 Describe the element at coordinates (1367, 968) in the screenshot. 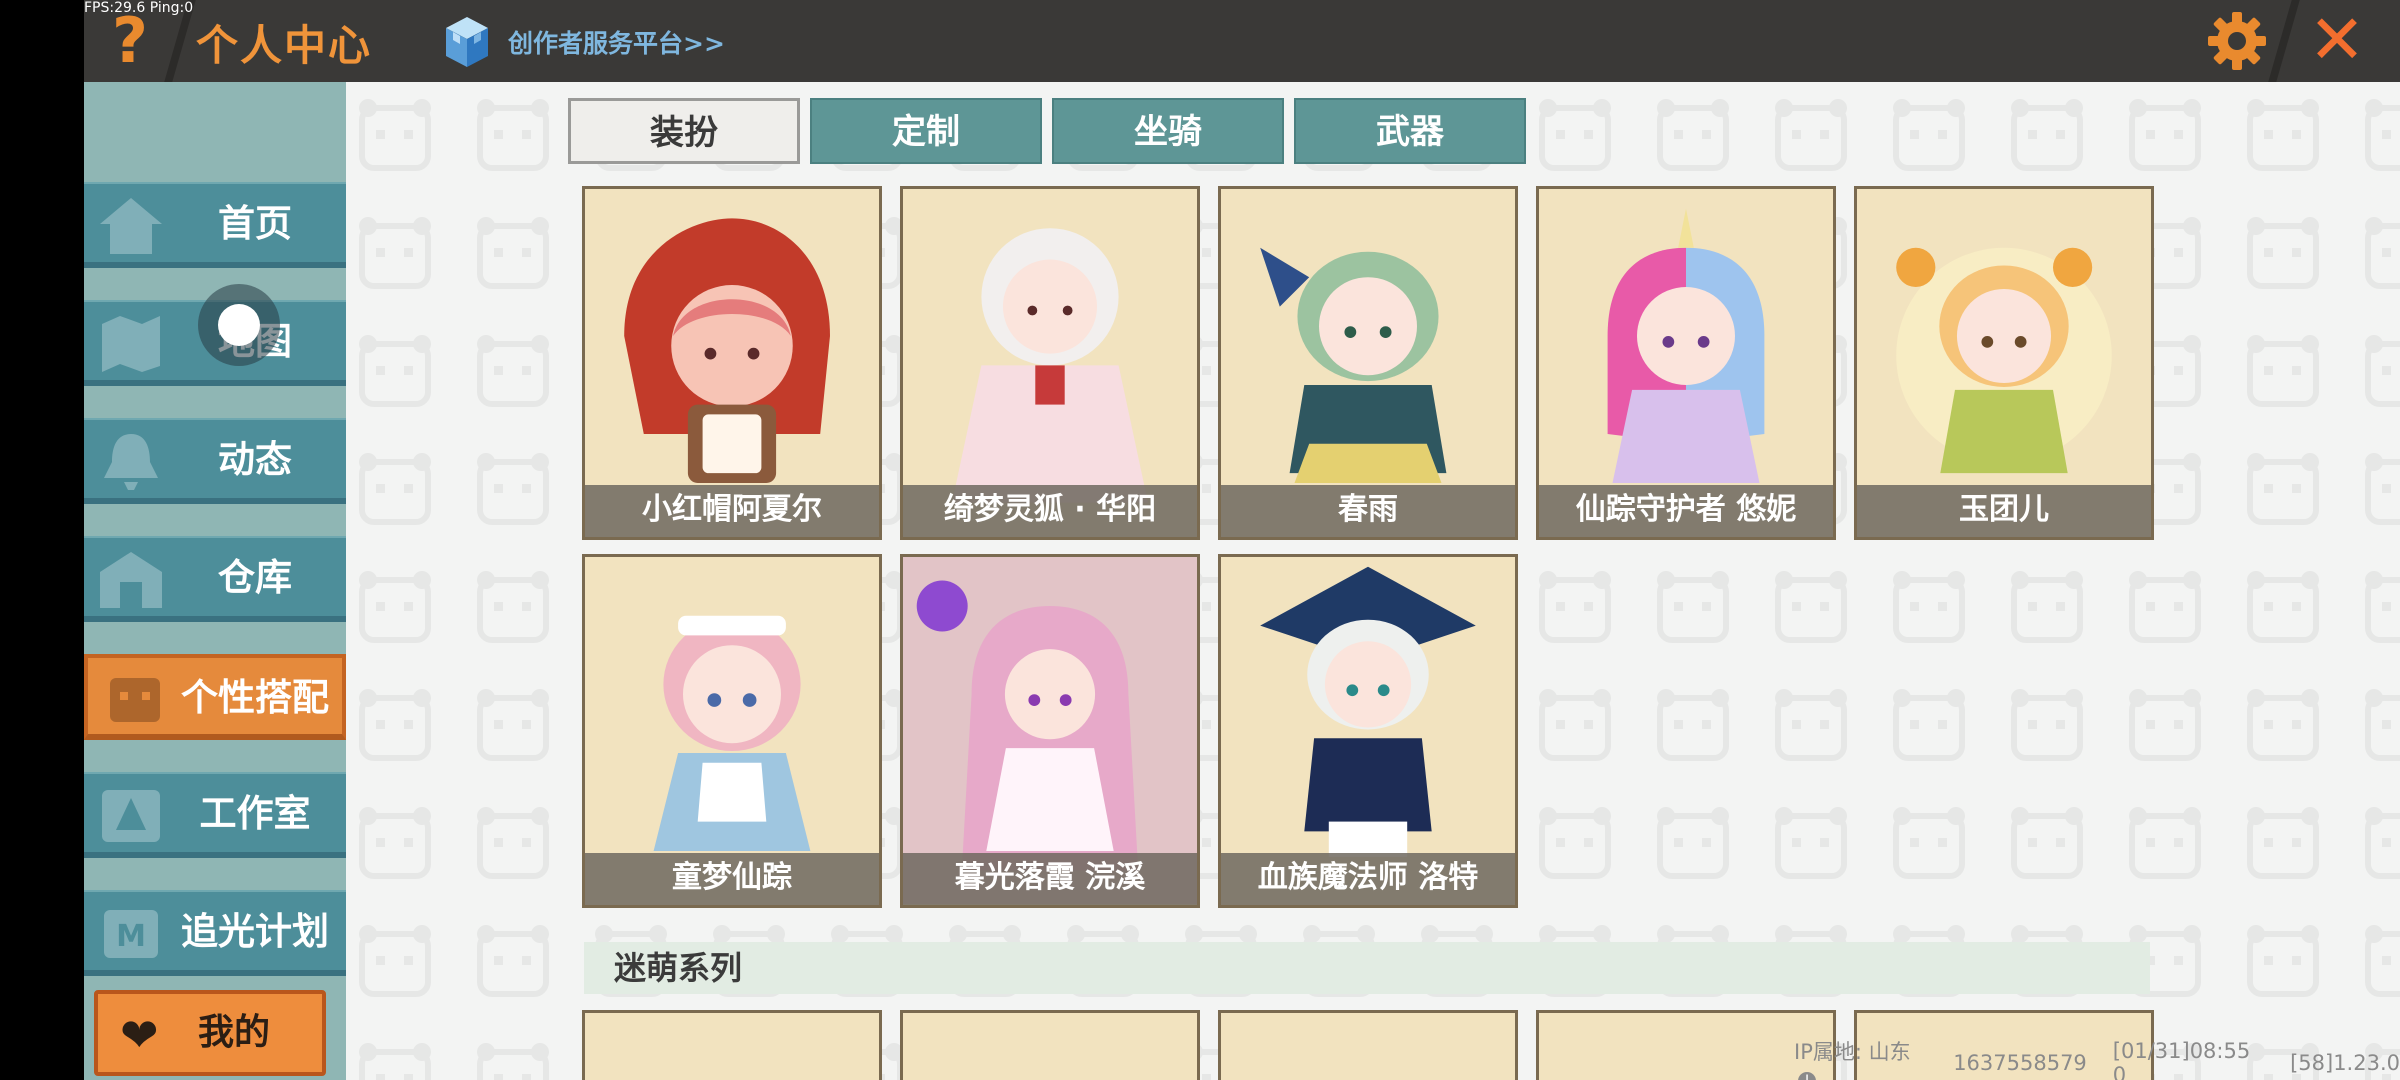

I see `series-section-header: 迷萌系列` at that location.